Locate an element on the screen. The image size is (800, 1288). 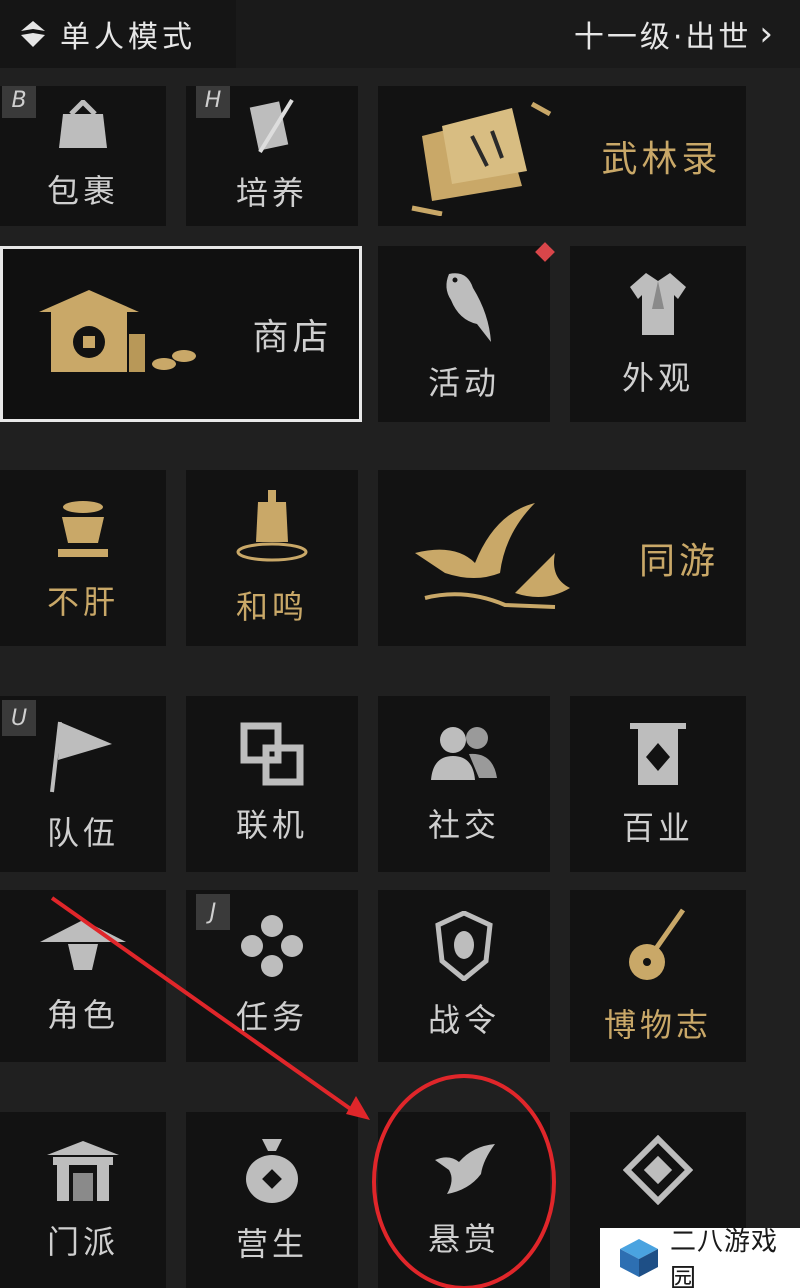
tile-label: 包裹 is located at coordinates (82, 191).